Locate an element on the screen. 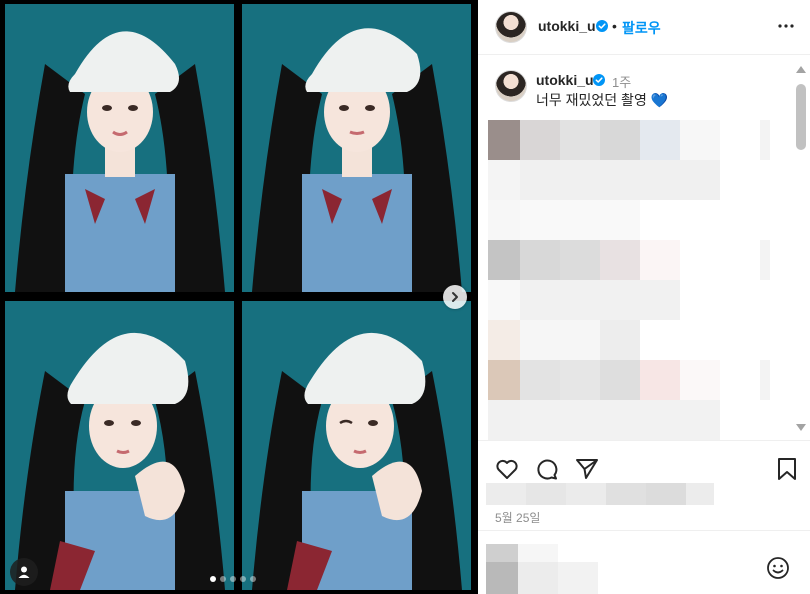  user-icon is located at coordinates (24, 572).